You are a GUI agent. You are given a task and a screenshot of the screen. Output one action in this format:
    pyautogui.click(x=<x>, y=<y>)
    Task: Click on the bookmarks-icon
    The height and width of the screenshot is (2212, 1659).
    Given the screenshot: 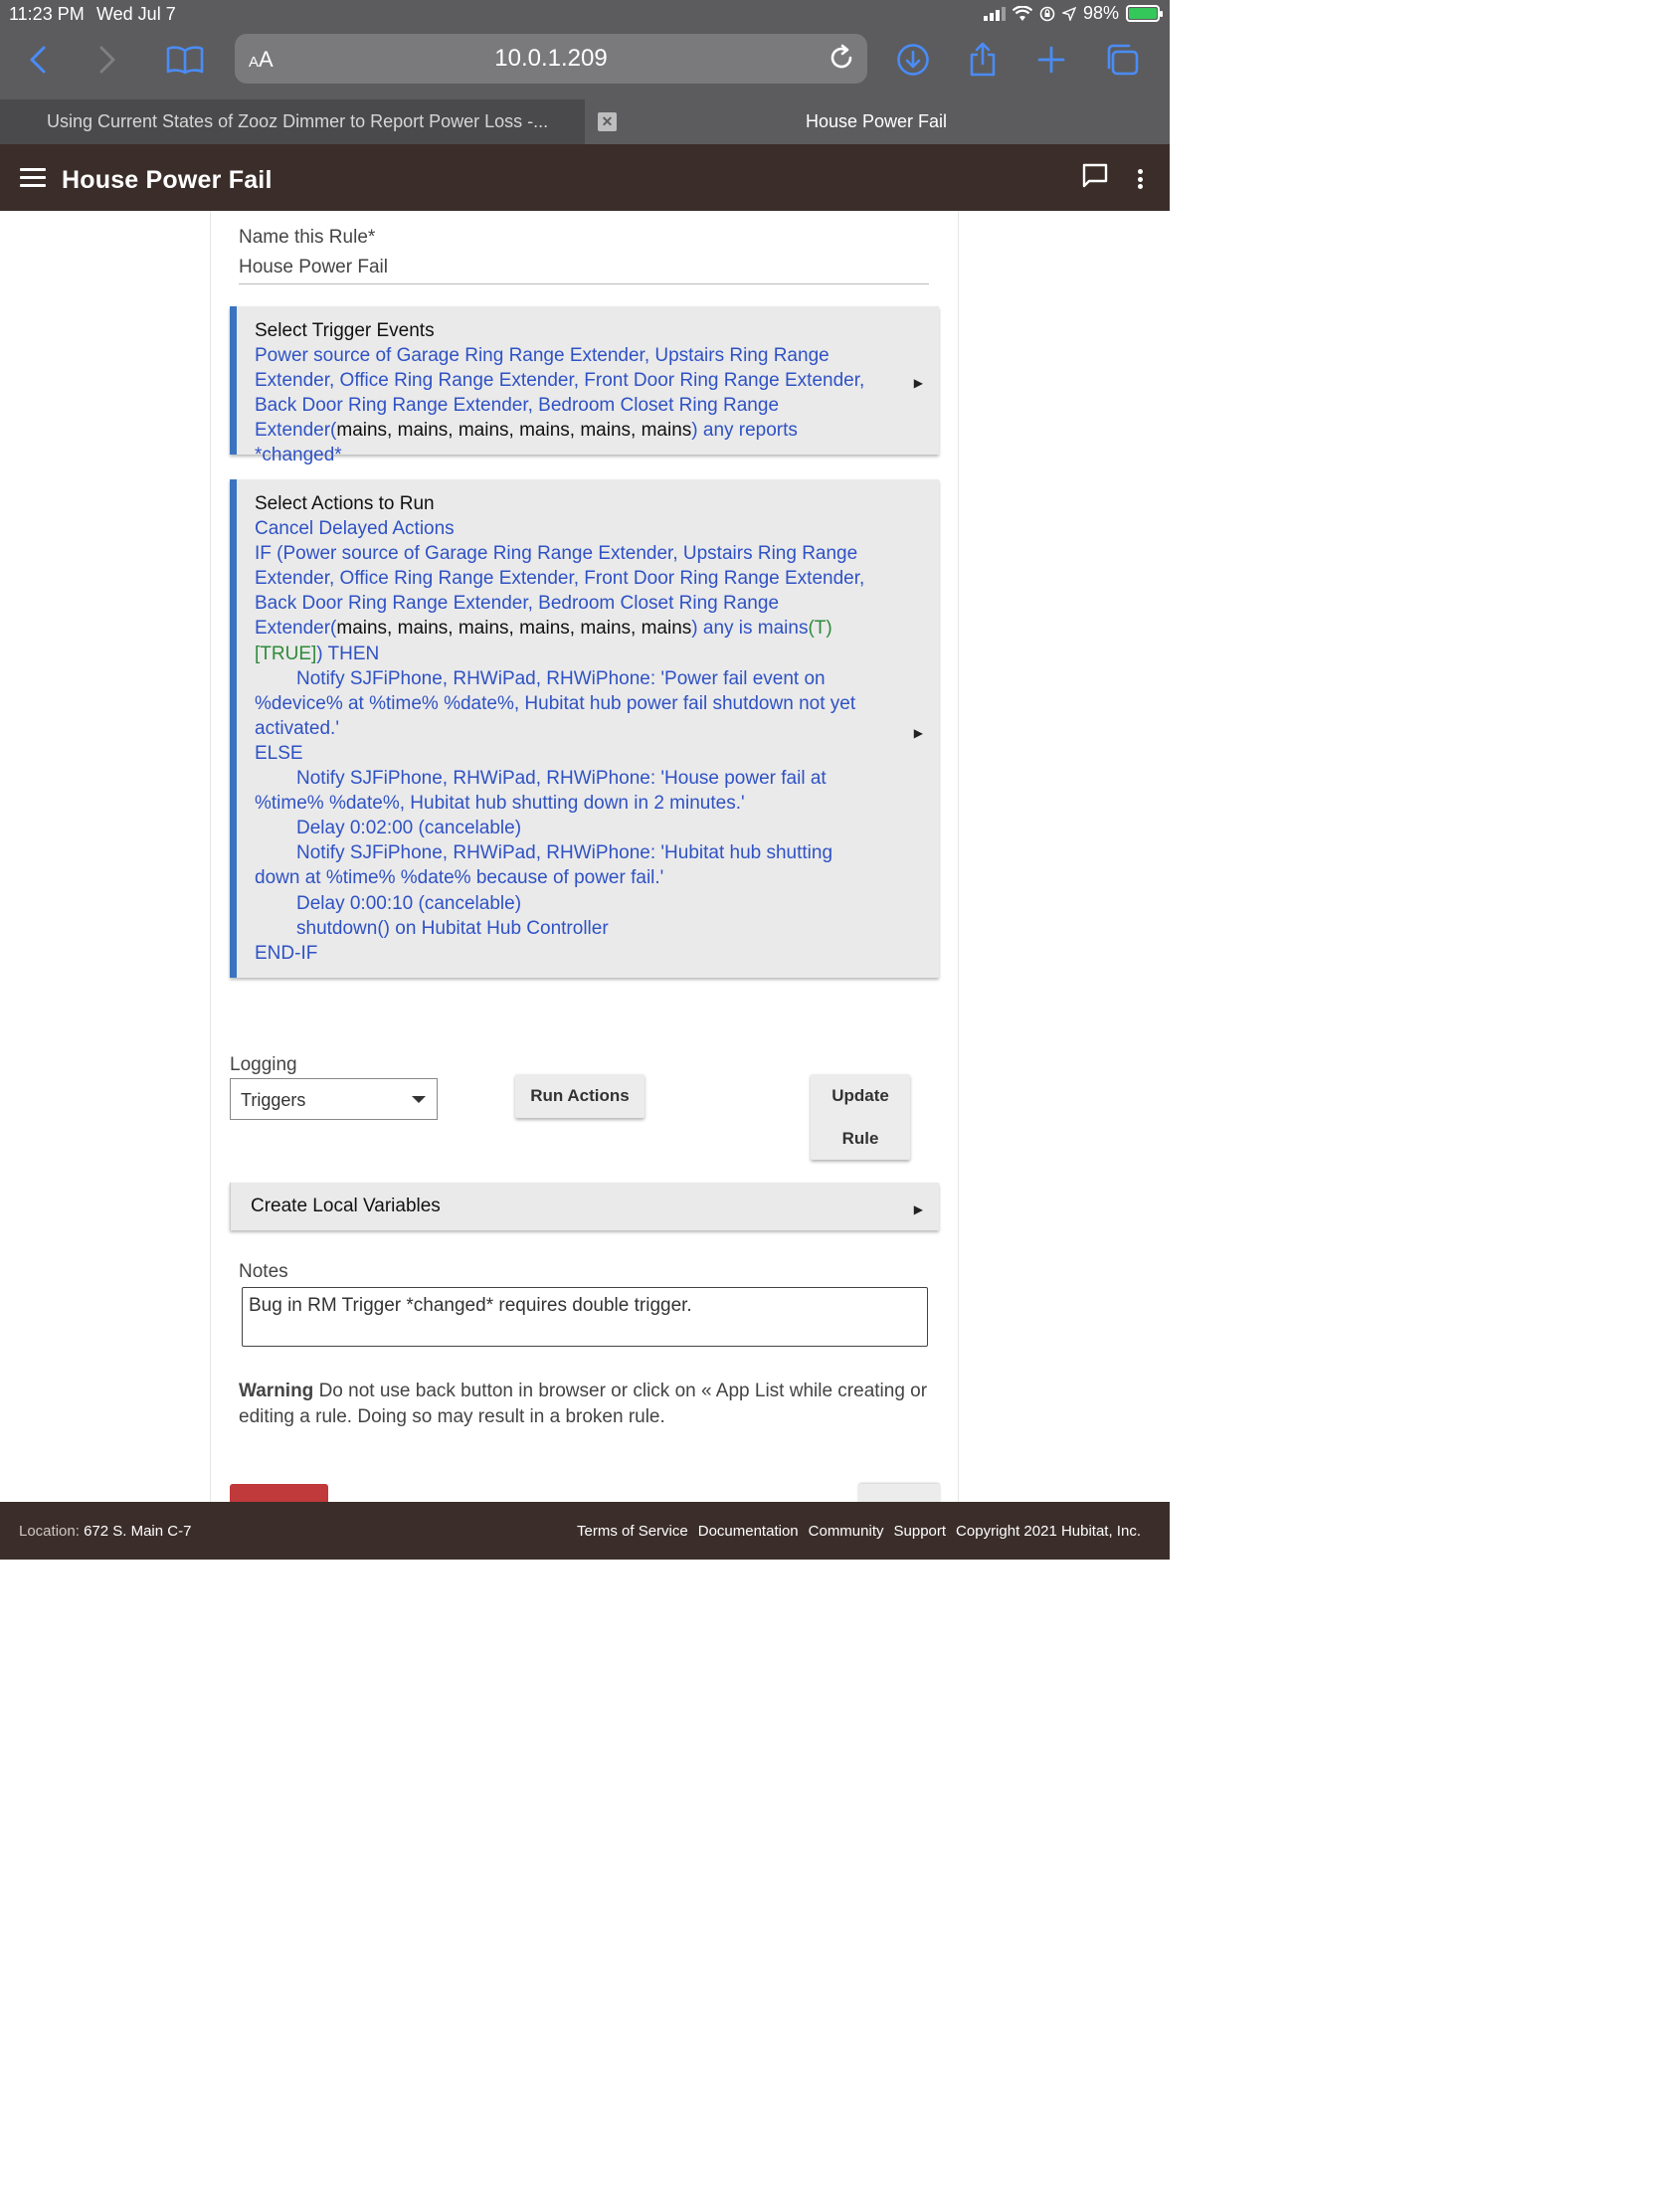 What is the action you would take?
    pyautogui.click(x=185, y=60)
    